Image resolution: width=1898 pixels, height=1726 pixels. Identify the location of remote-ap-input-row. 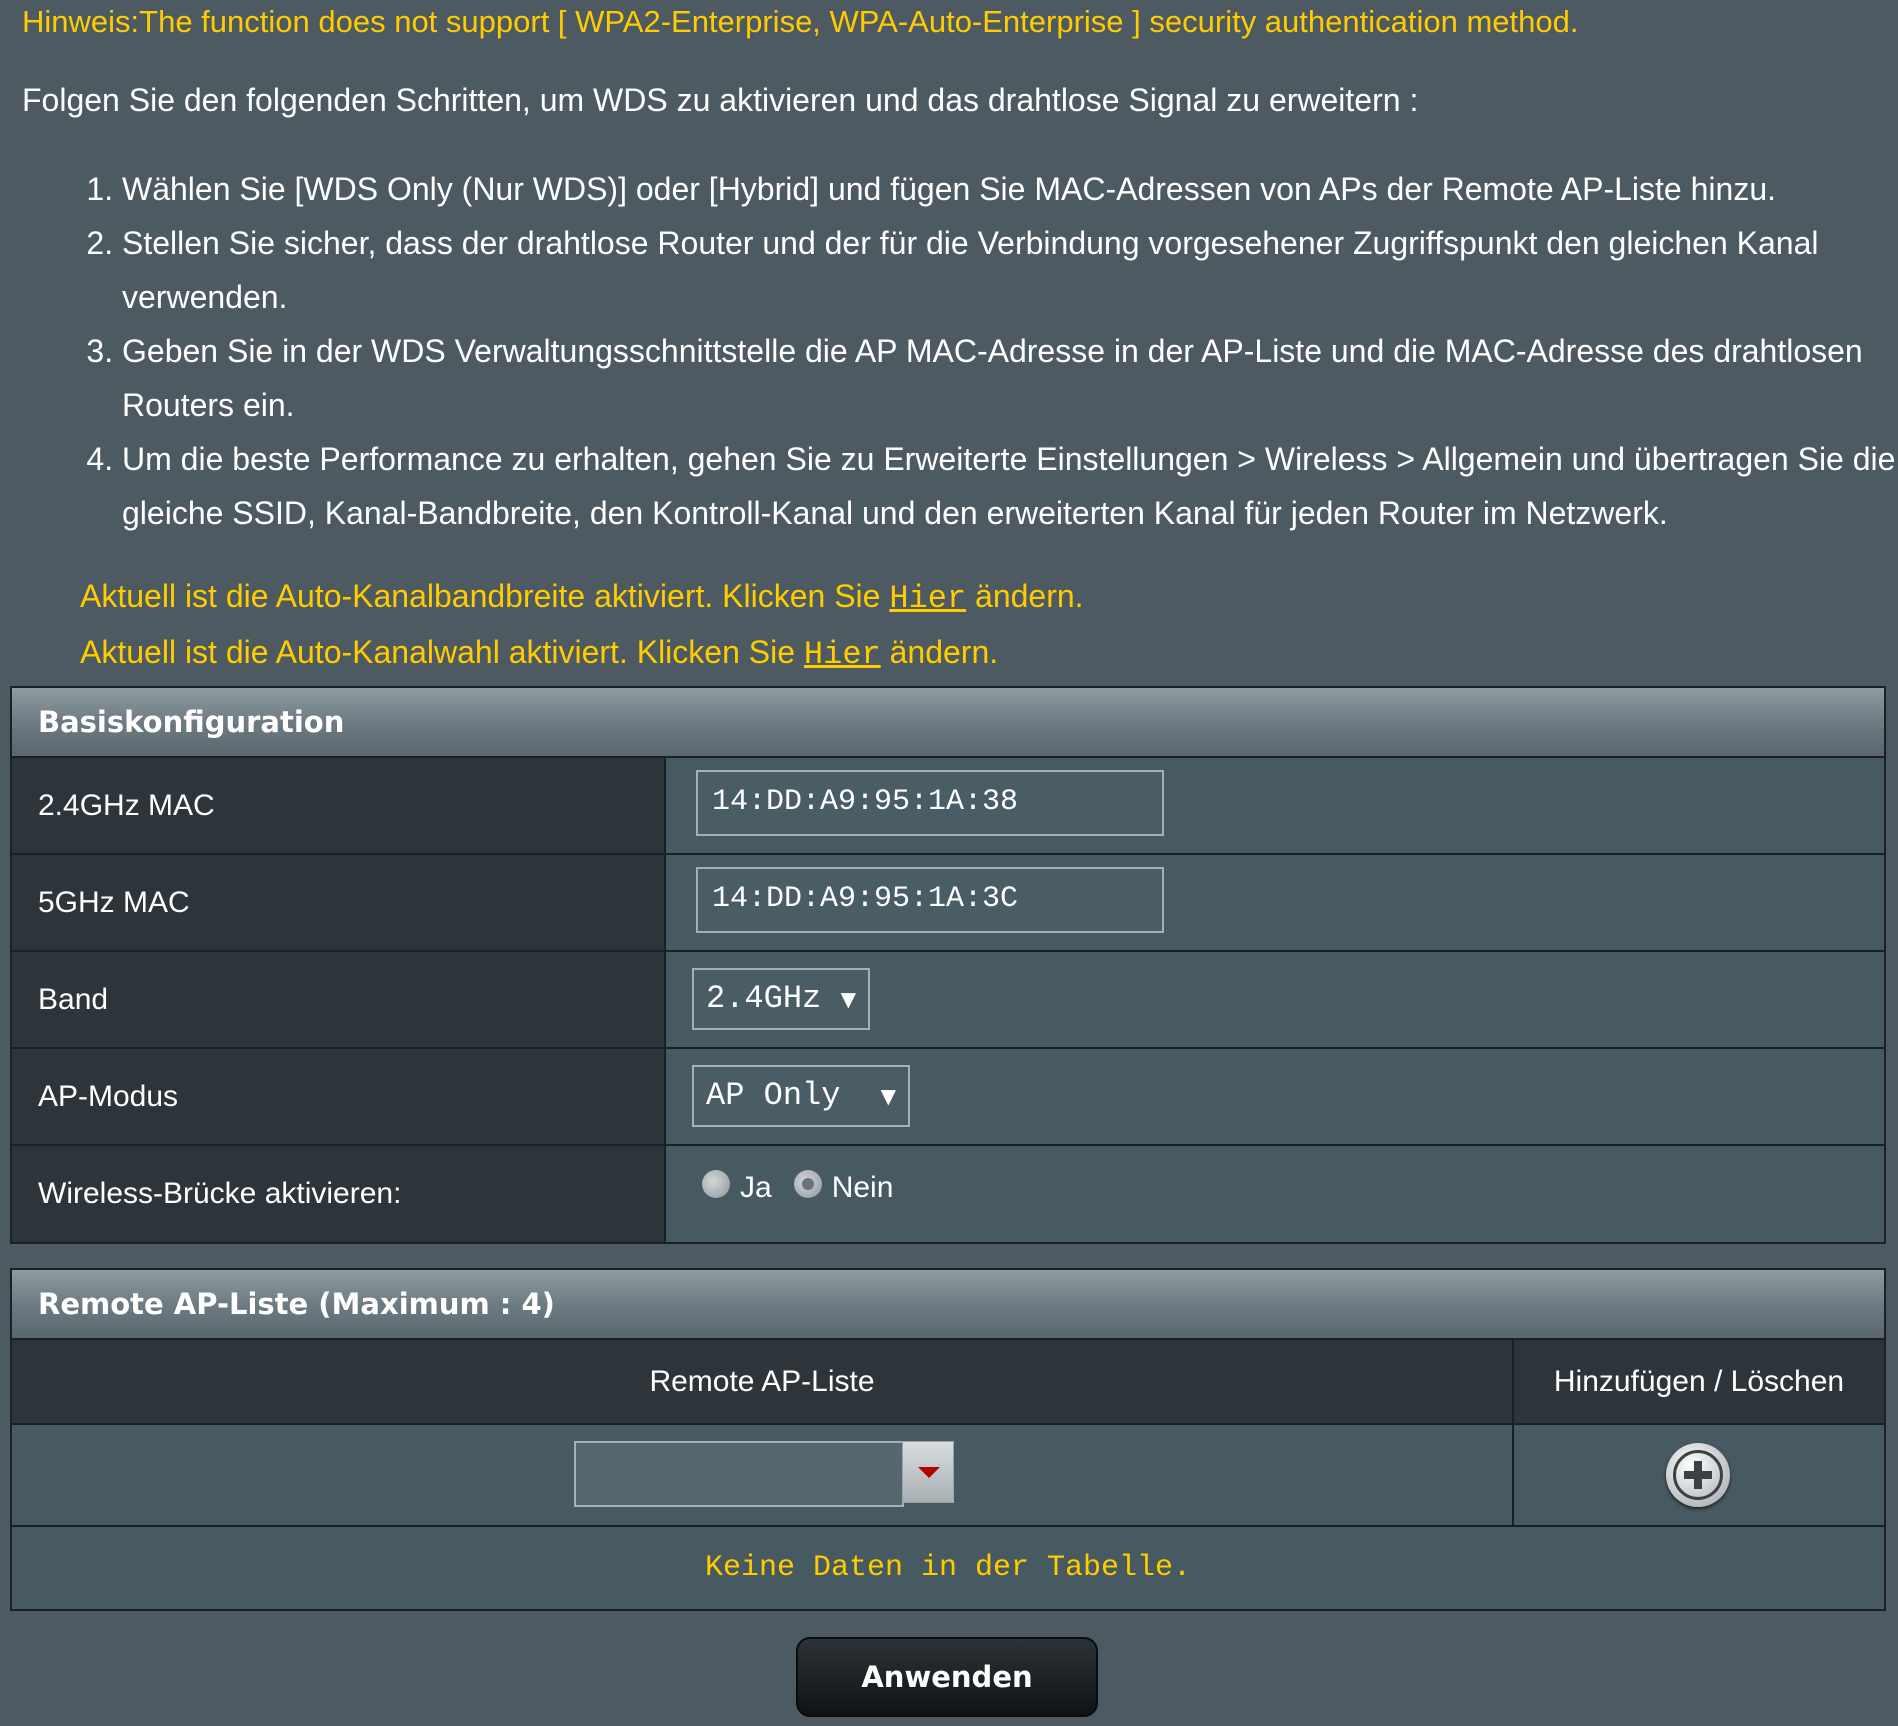
(948, 1476).